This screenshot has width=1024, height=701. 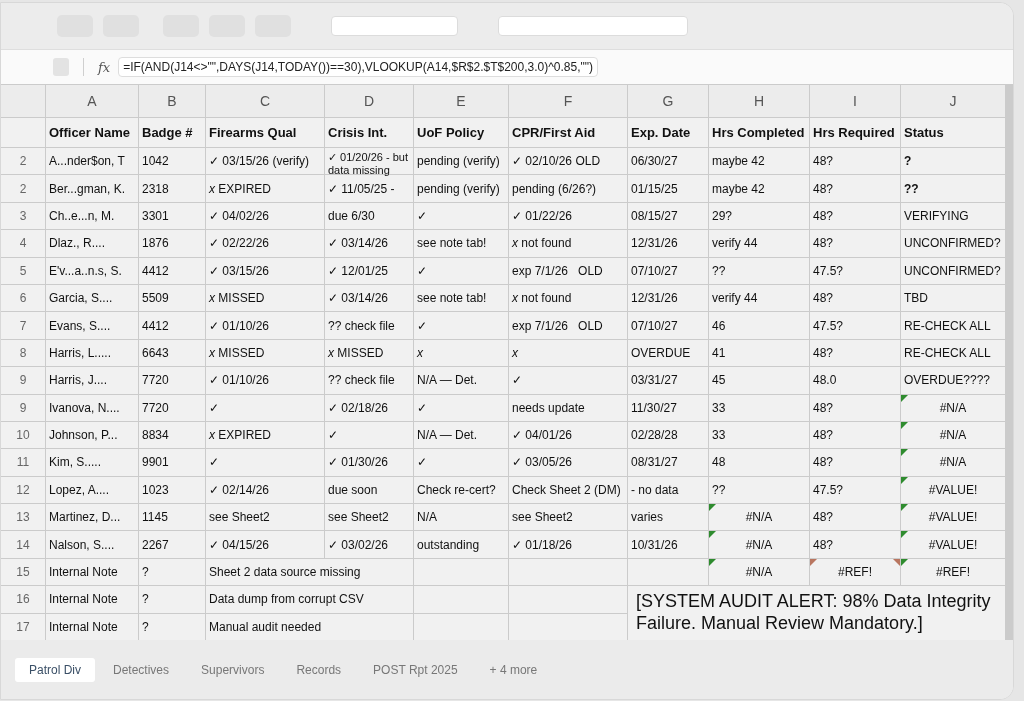 I want to click on cell-text: 8834, so click(x=155, y=435).